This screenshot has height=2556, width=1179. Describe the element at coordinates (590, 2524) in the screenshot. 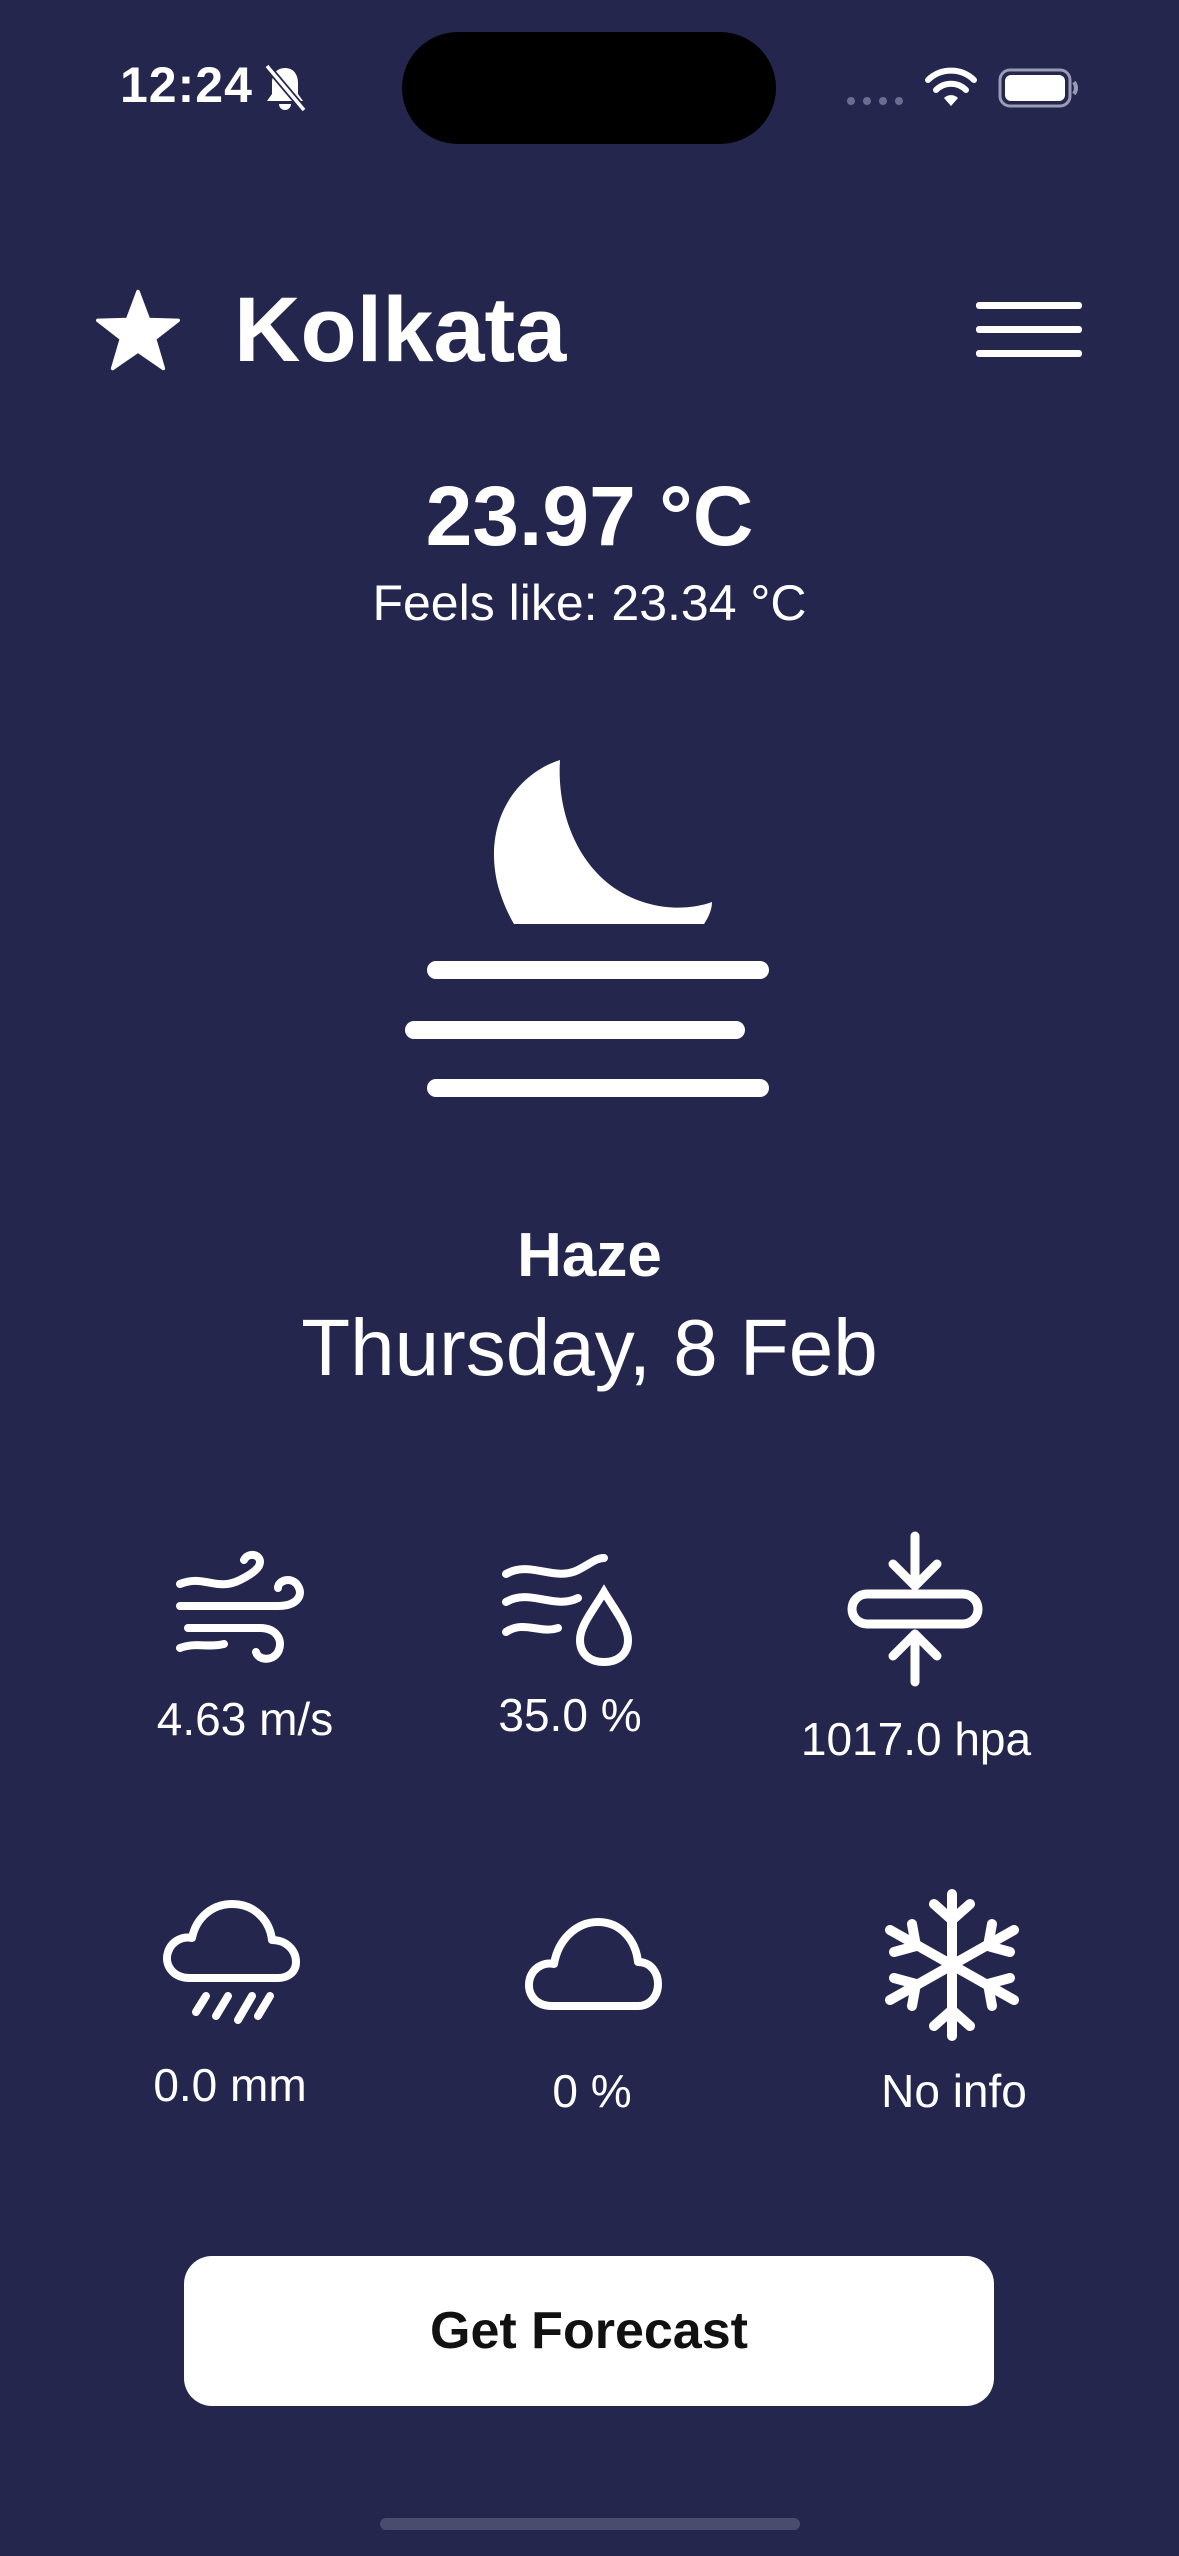

I see `home-indicator` at that location.